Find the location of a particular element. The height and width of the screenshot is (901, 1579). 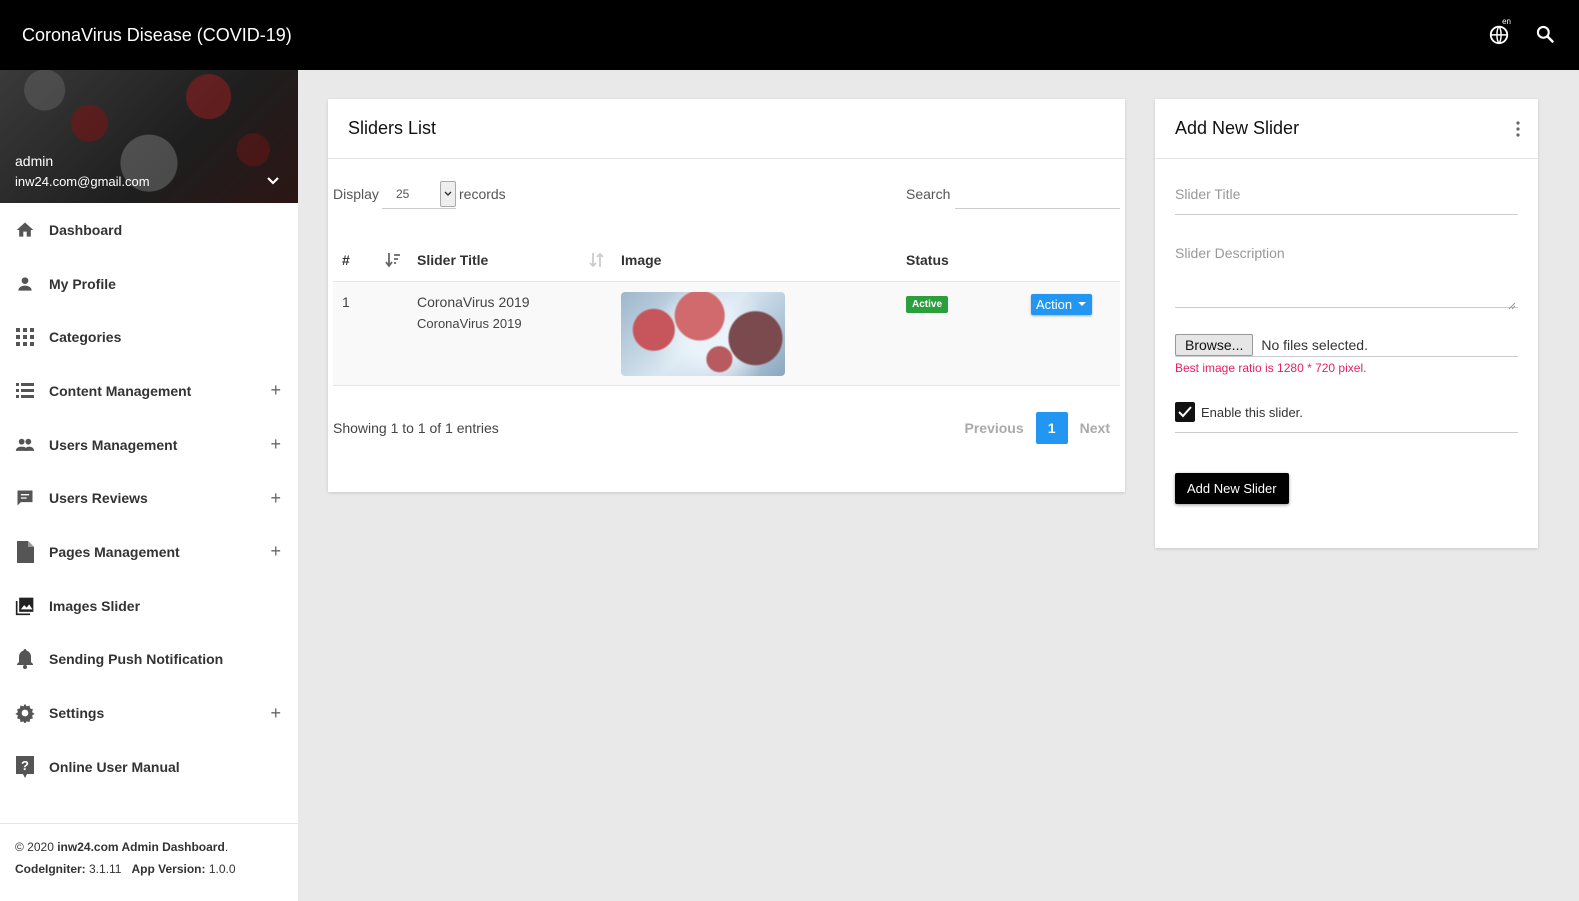

column-header-number: # is located at coordinates (375, 260).